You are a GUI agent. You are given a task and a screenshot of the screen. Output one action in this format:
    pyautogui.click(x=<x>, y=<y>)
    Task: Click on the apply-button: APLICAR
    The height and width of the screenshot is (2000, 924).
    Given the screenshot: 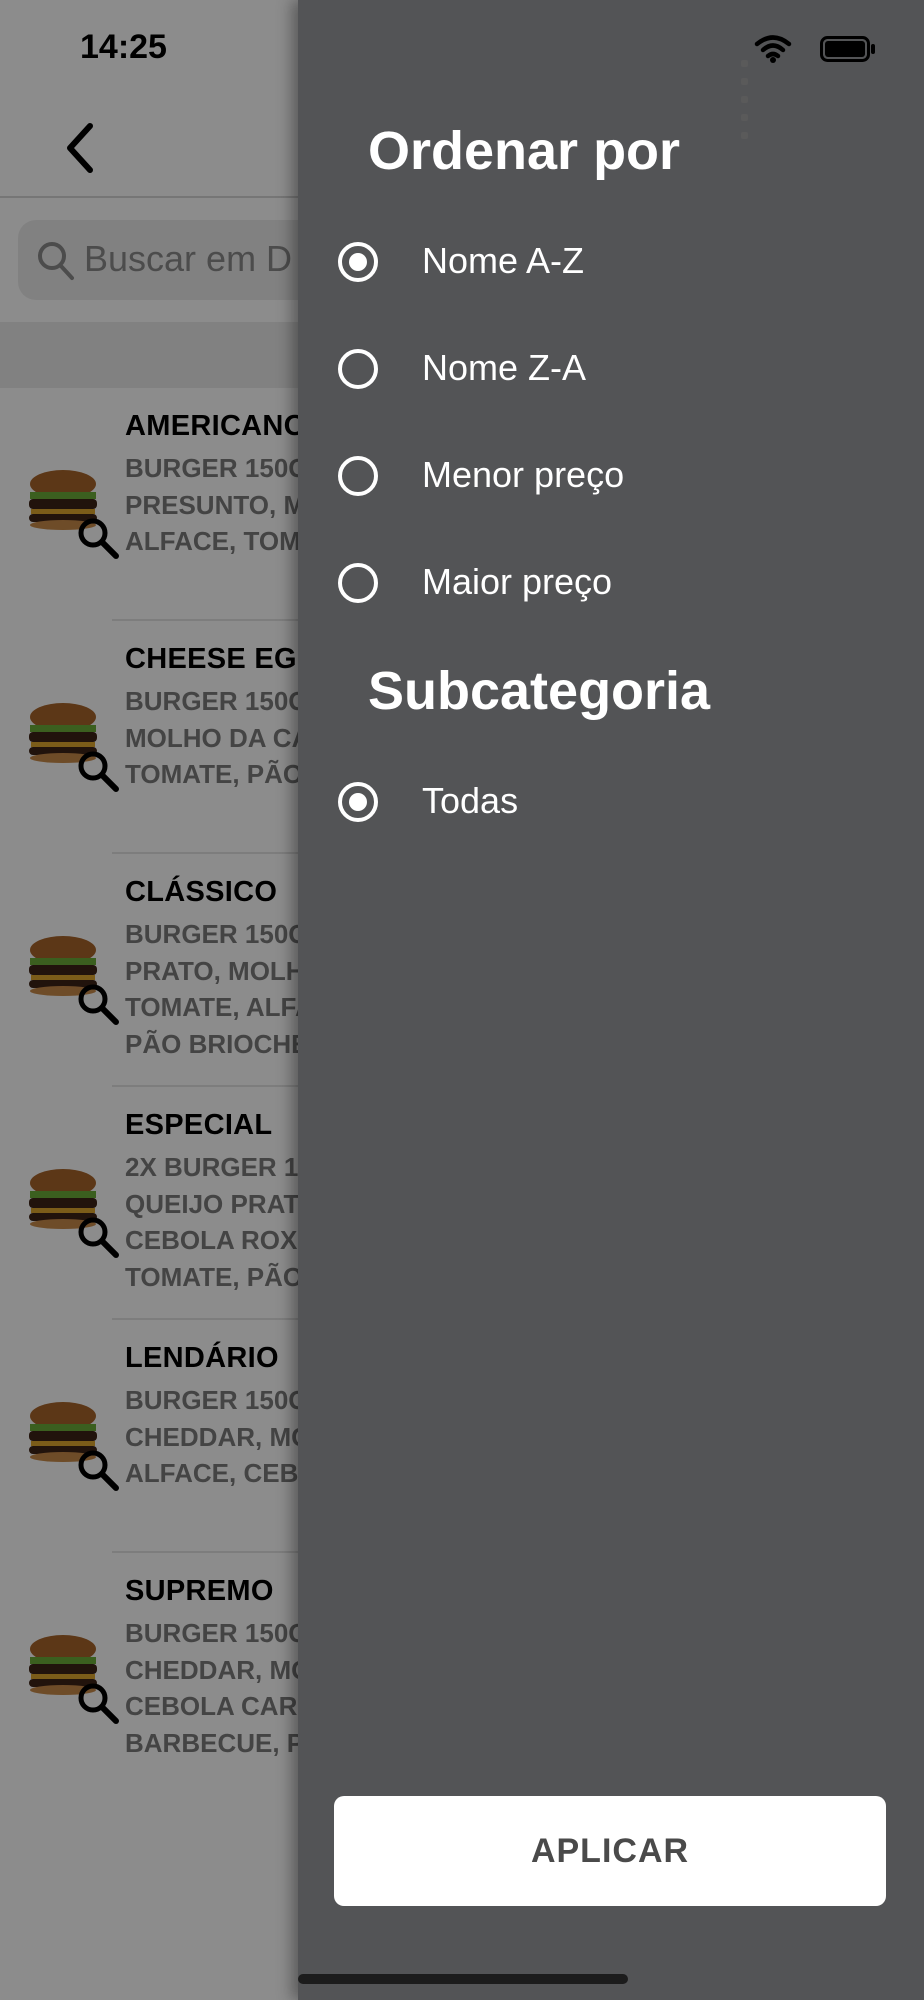 What is the action you would take?
    pyautogui.click(x=610, y=1851)
    